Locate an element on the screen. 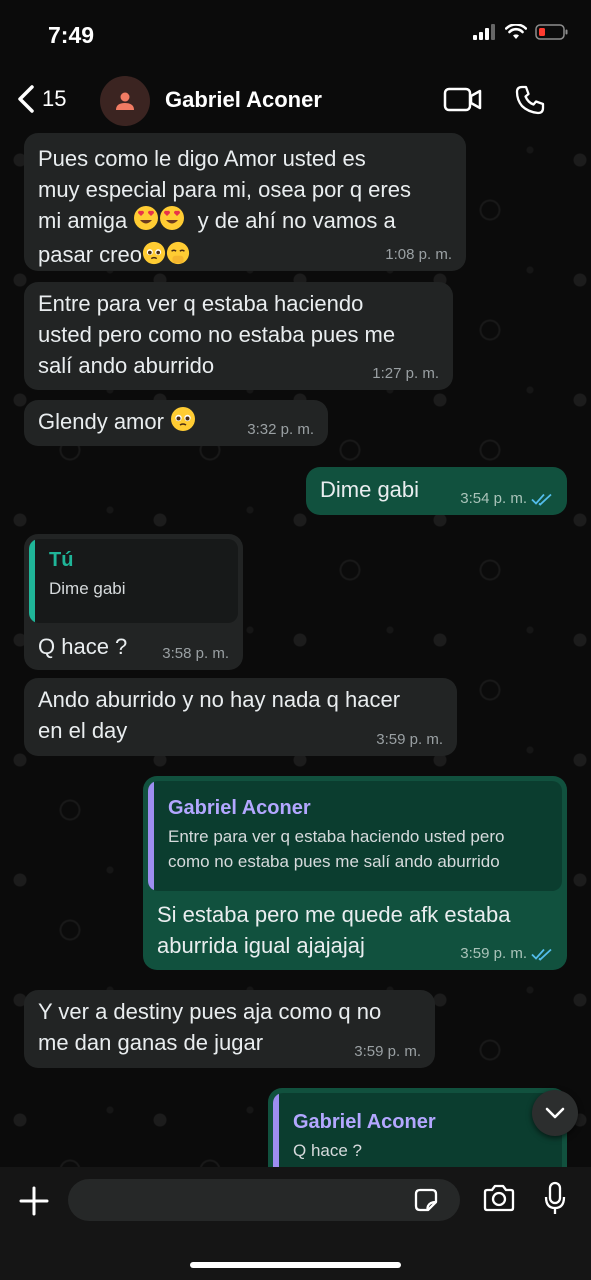 The image size is (591, 1280). message-input is located at coordinates (264, 1200).